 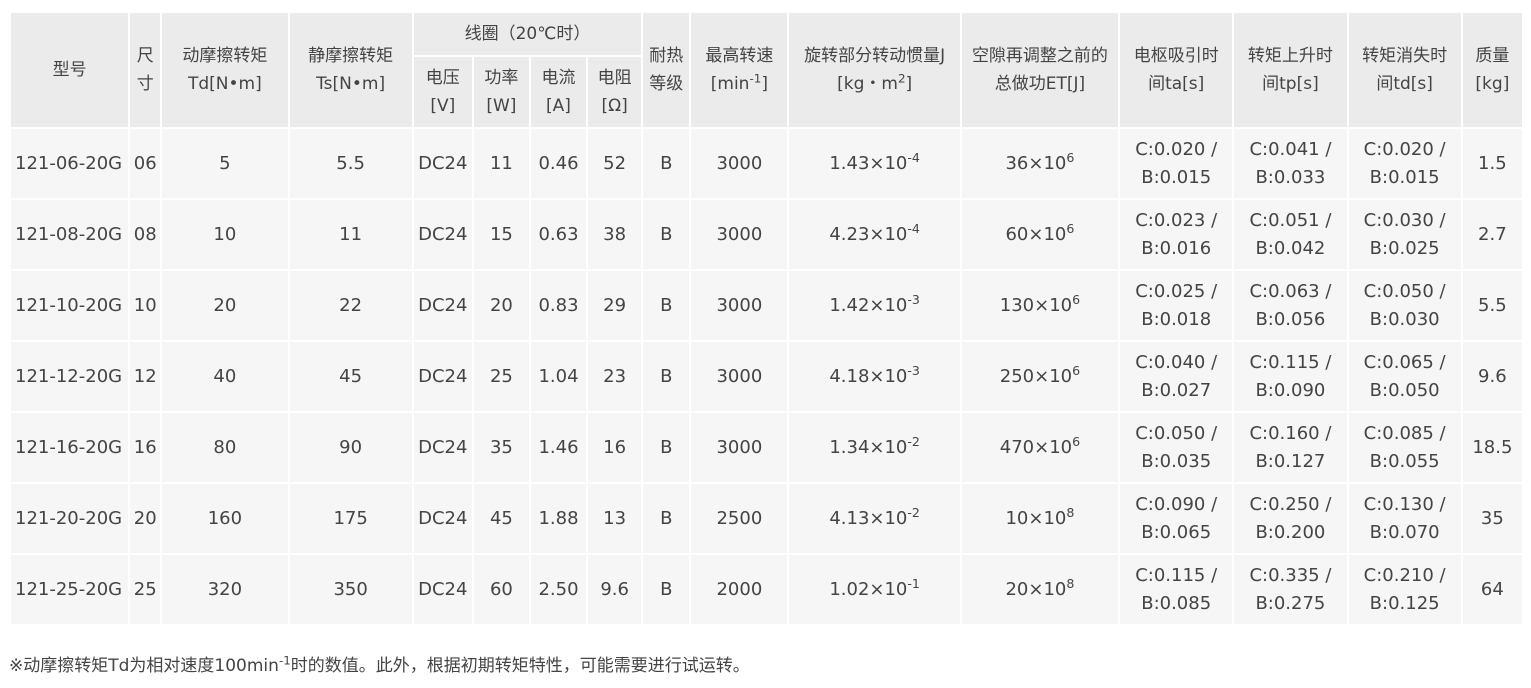 What do you see at coordinates (501, 234) in the screenshot?
I see `cell-power: 15` at bounding box center [501, 234].